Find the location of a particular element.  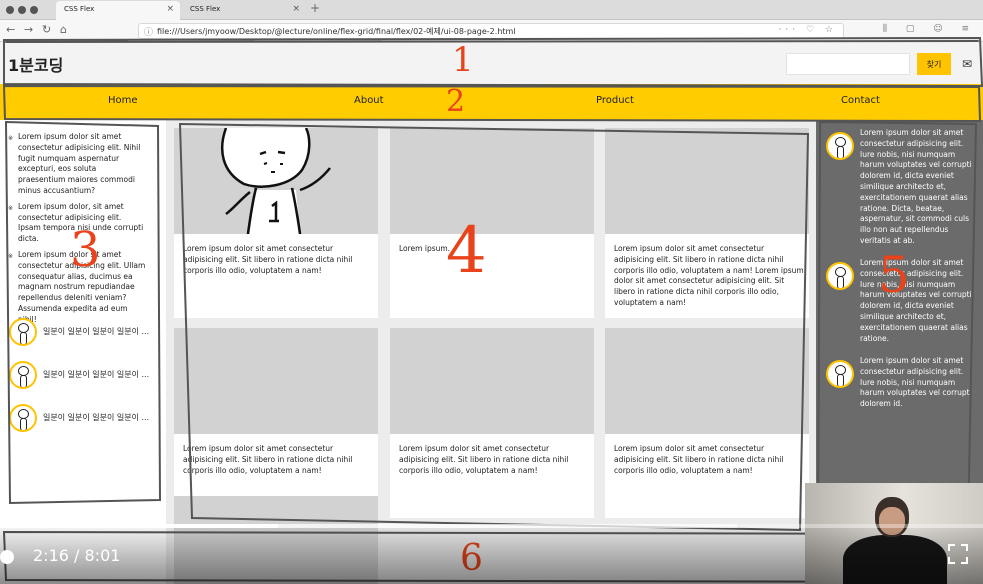

video-timecode: 2:16 / 8:01 is located at coordinates (77, 555).